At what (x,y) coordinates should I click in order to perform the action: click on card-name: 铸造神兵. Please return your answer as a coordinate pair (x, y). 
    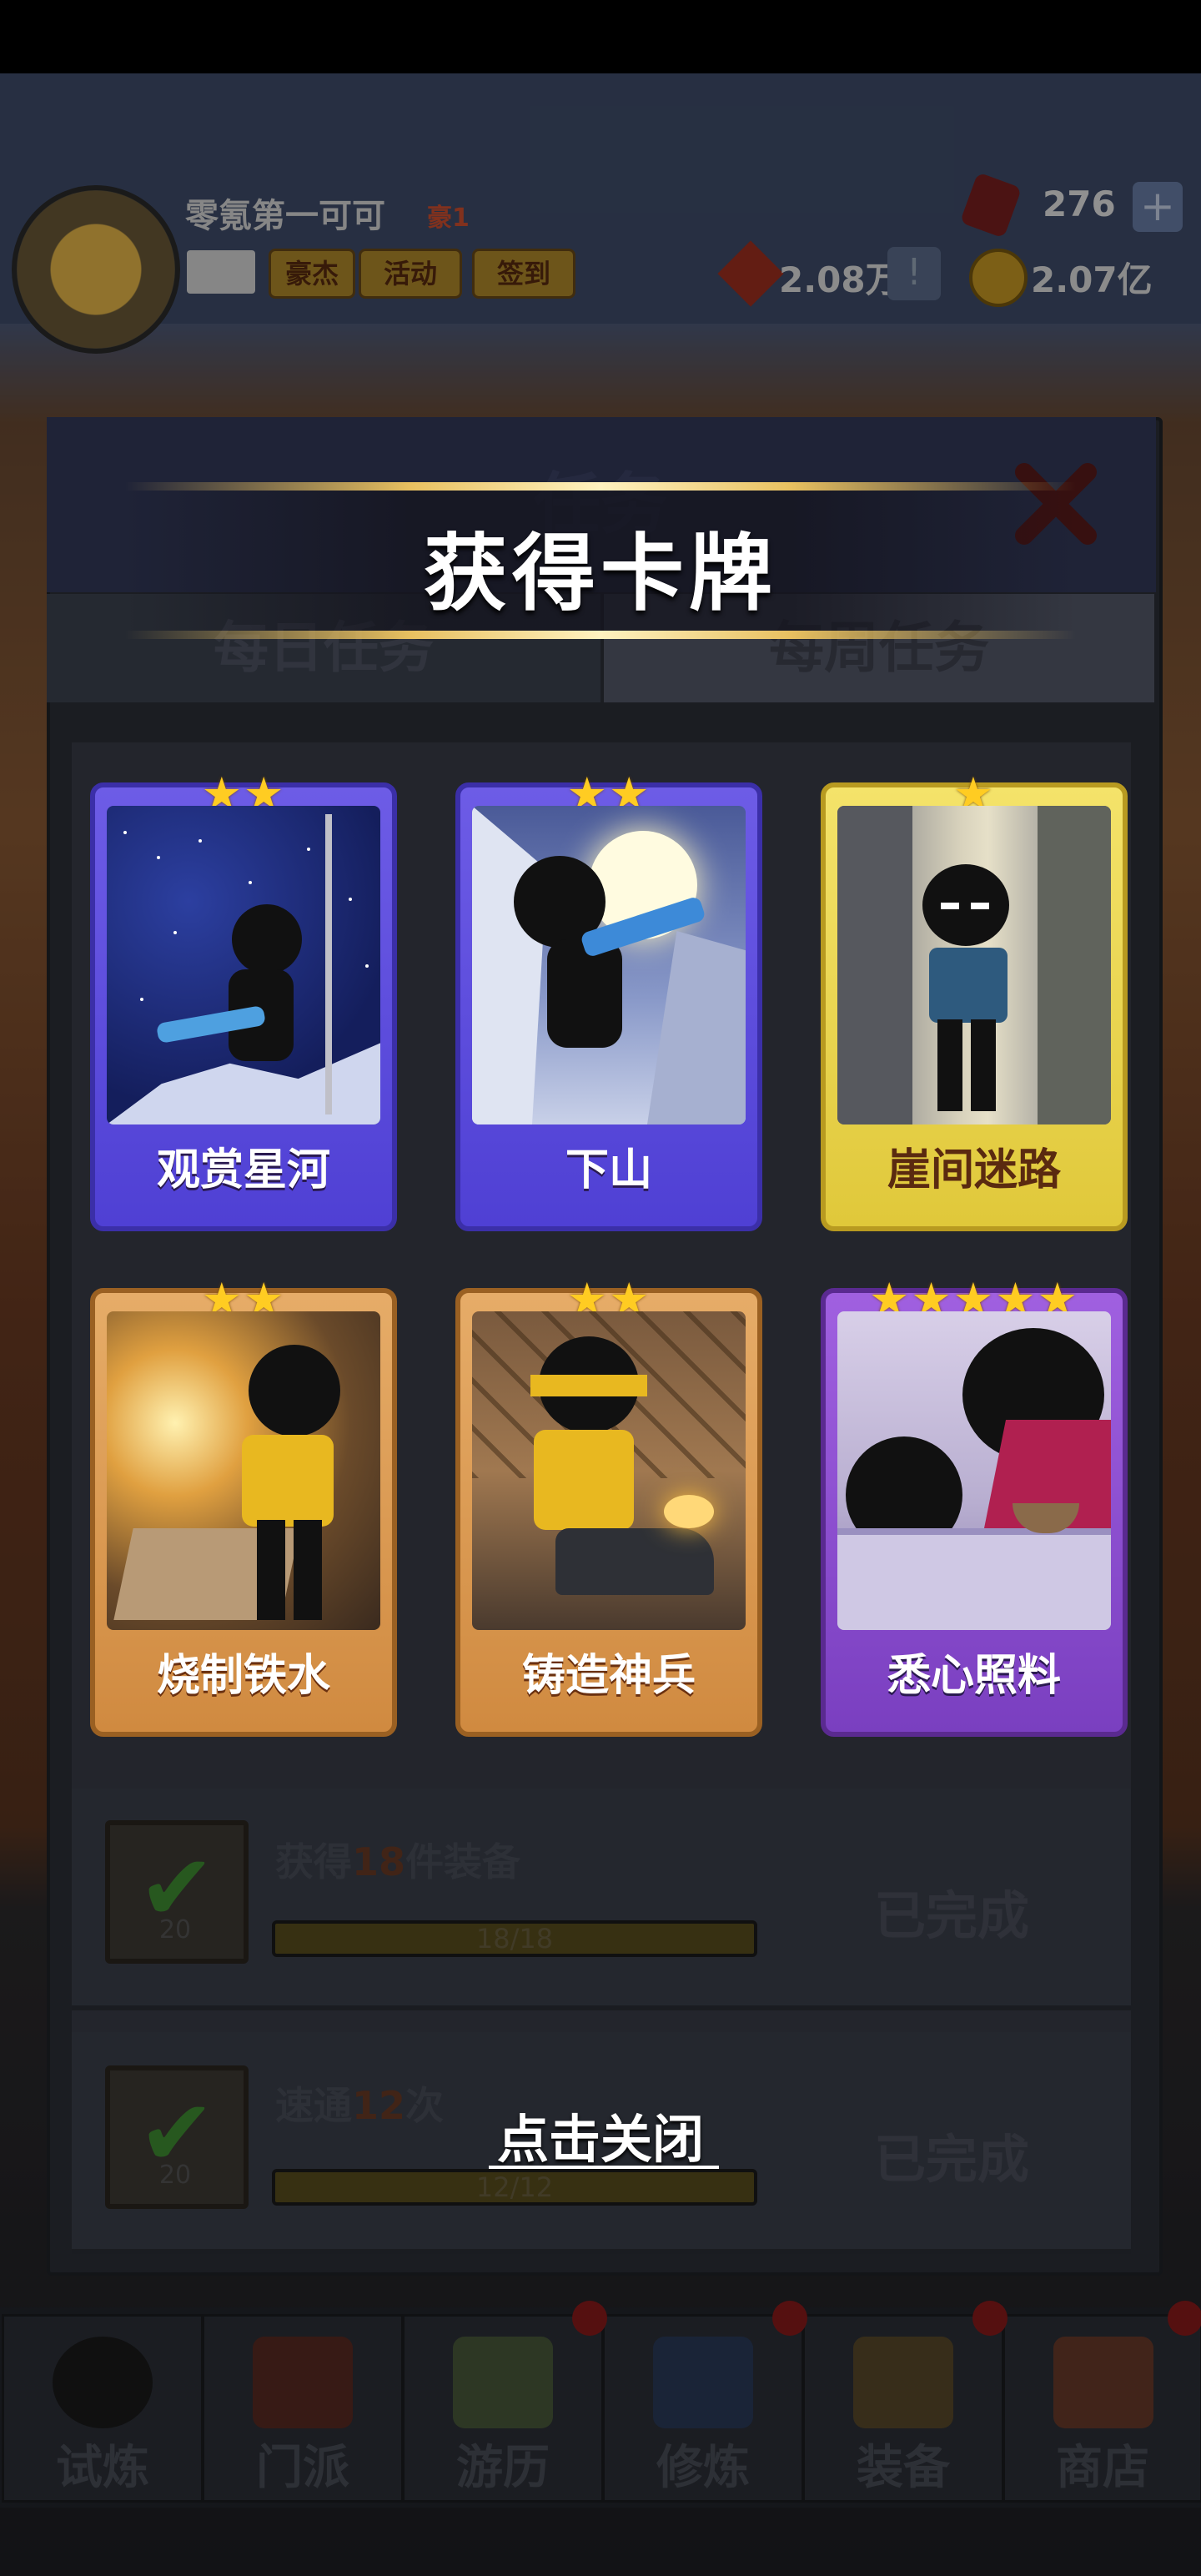
    Looking at the image, I should click on (608, 1676).